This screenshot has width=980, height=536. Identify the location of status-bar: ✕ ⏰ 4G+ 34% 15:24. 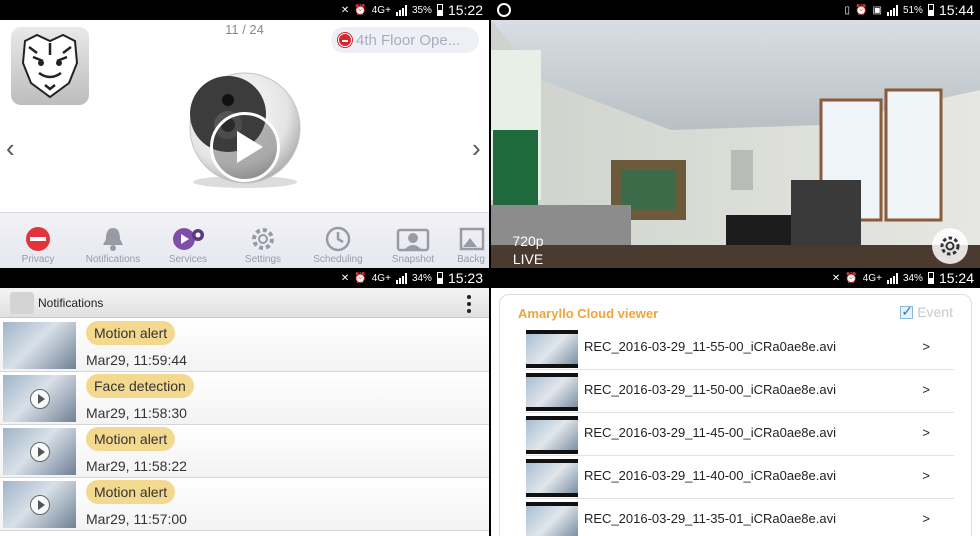
(735, 278).